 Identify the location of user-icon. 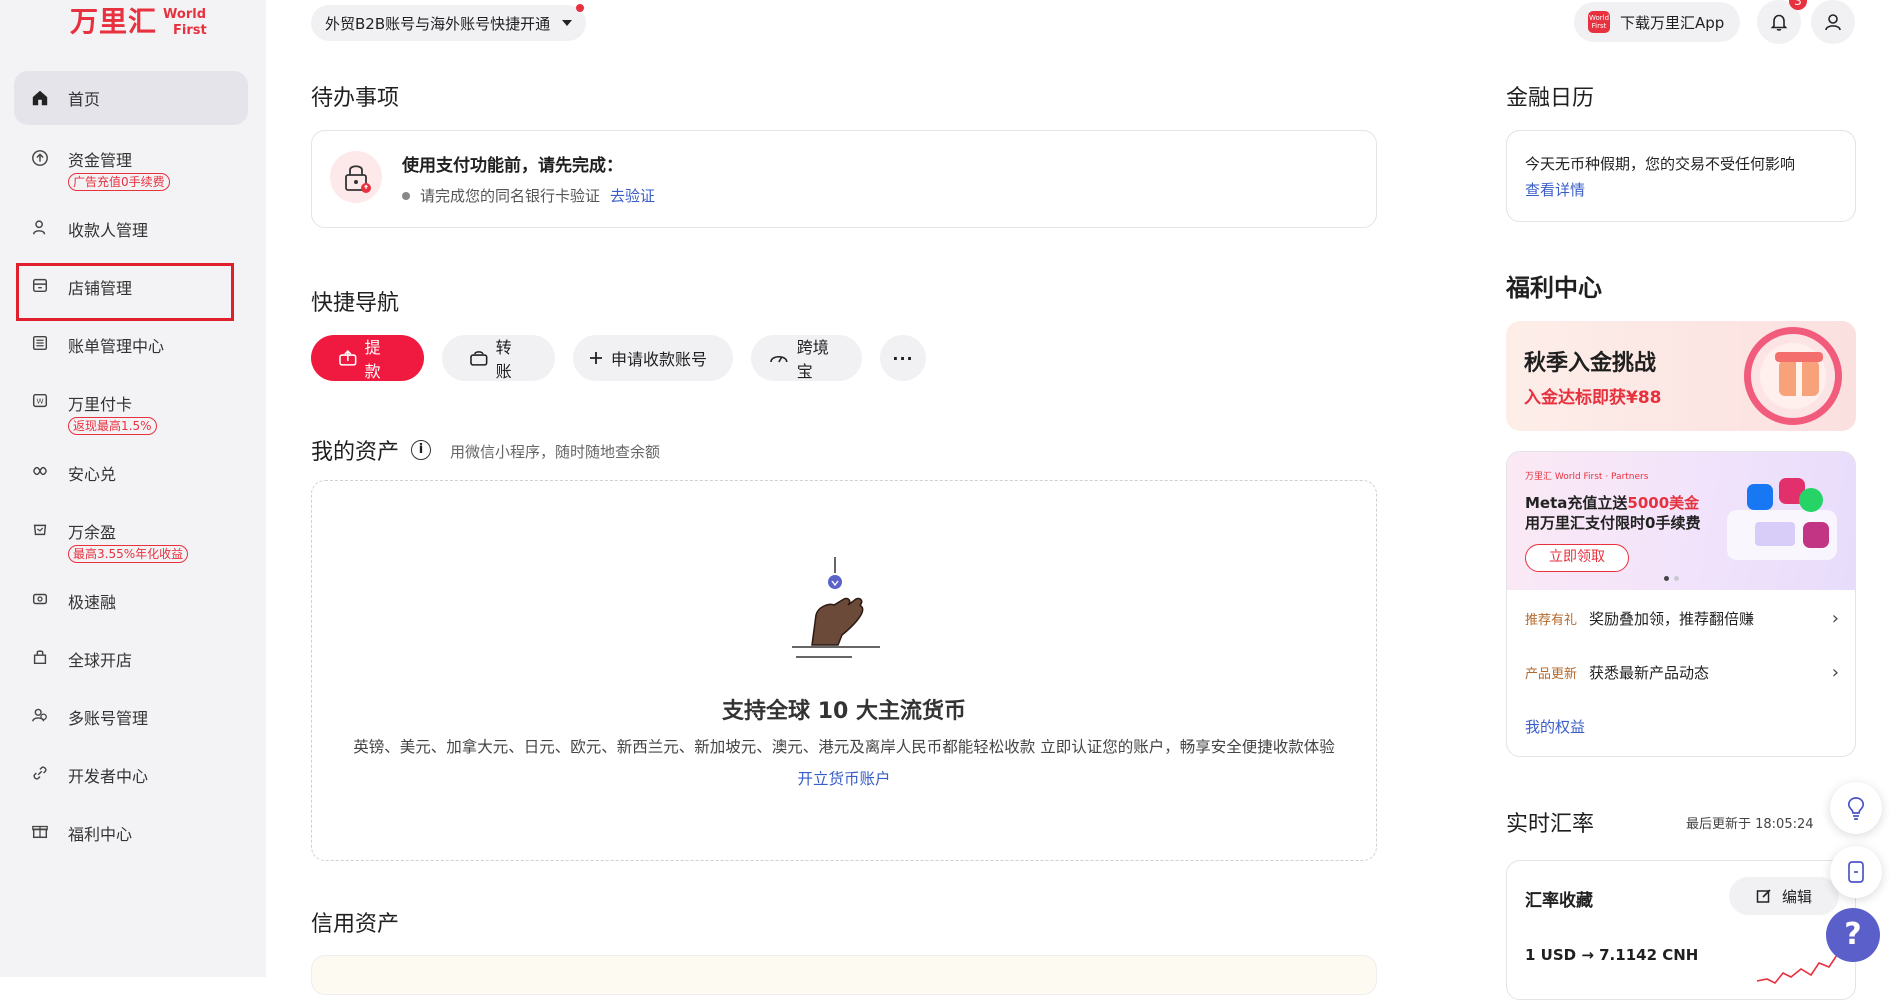
(1833, 22).